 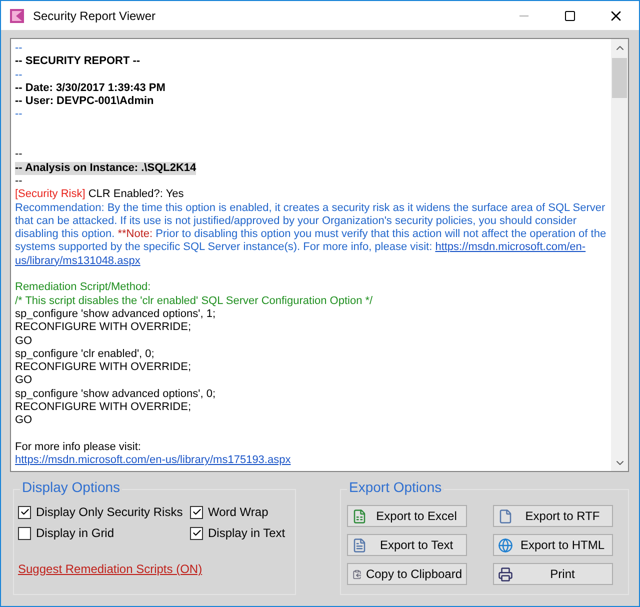 What do you see at coordinates (360, 516) in the screenshot?
I see `spreadsheet-icon` at bounding box center [360, 516].